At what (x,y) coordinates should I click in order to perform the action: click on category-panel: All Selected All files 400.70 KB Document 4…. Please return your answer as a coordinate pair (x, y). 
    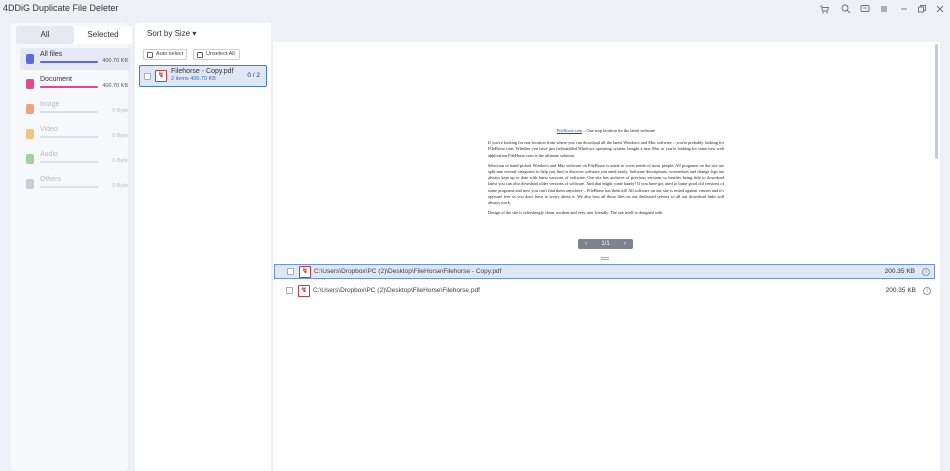
    Looking at the image, I should click on (71, 247).